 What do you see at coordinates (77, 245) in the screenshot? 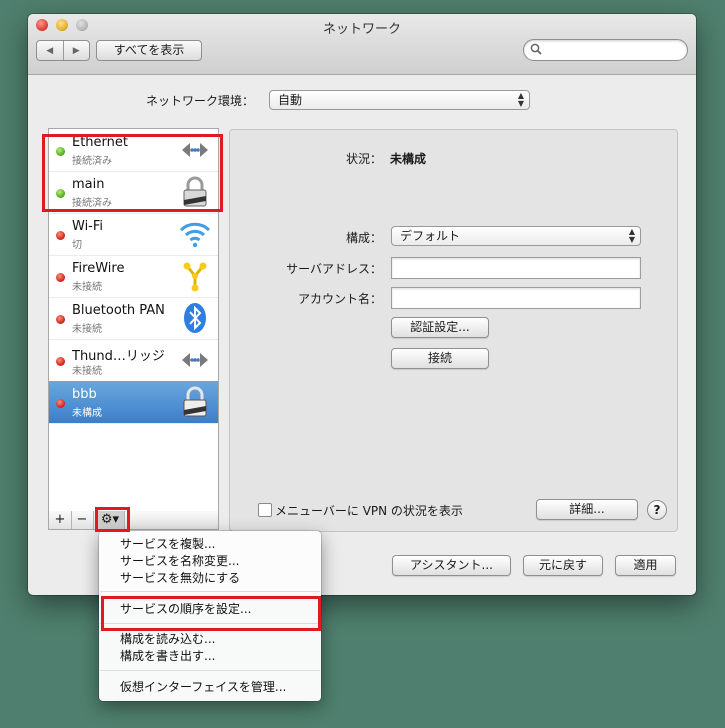
I see `service-status: 切` at bounding box center [77, 245].